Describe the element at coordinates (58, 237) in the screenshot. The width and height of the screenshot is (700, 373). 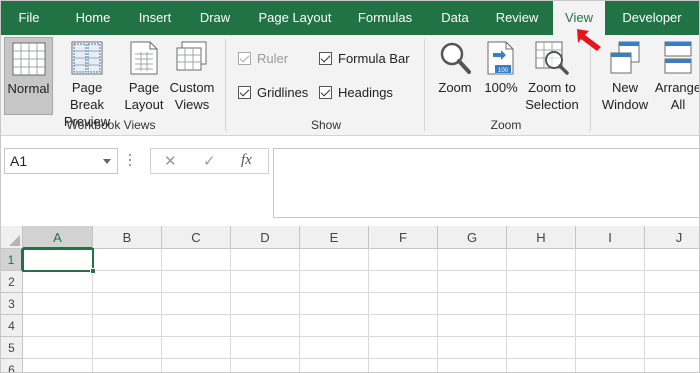
I see `column-header: A` at that location.